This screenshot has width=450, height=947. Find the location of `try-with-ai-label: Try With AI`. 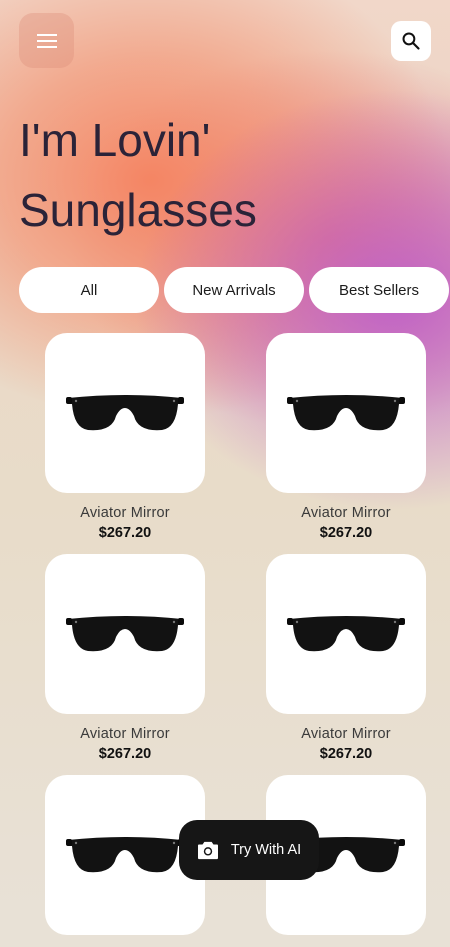

try-with-ai-label: Try With AI is located at coordinates (266, 850).